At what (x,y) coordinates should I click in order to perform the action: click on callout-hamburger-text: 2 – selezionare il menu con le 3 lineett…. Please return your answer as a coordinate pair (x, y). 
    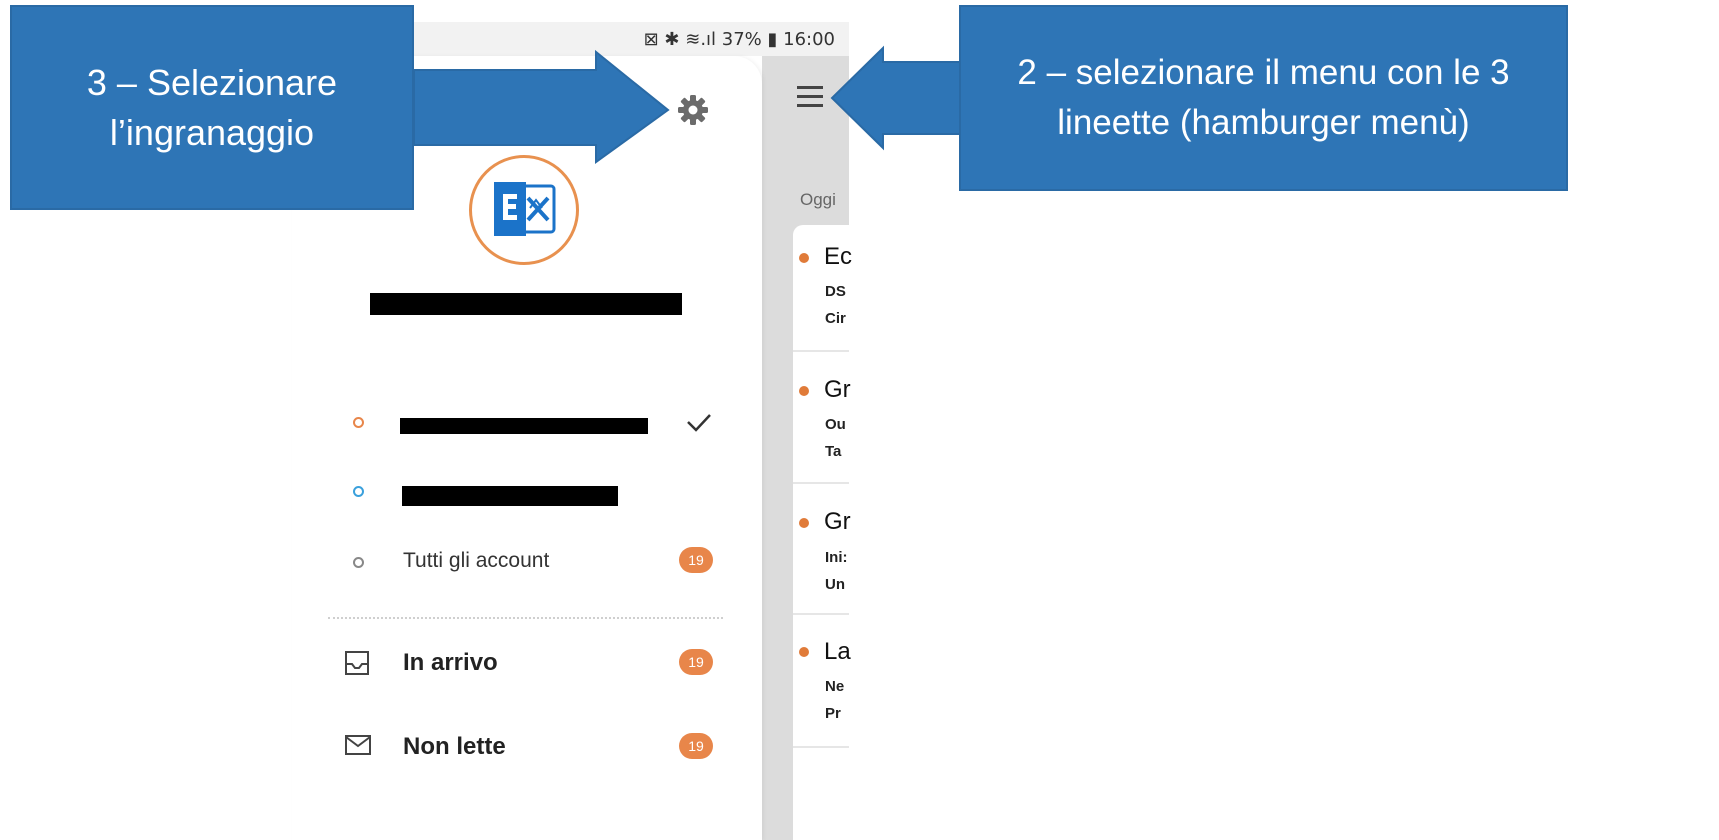
    Looking at the image, I should click on (1263, 97).